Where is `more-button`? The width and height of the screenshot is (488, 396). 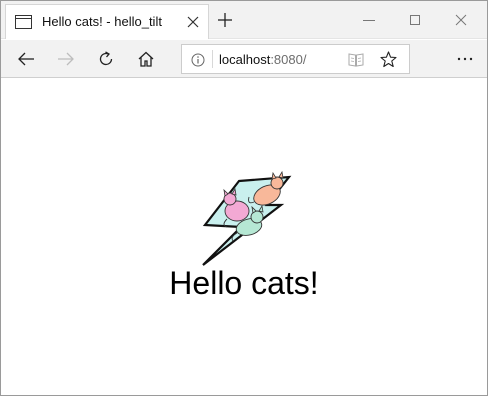
more-button is located at coordinates (465, 59).